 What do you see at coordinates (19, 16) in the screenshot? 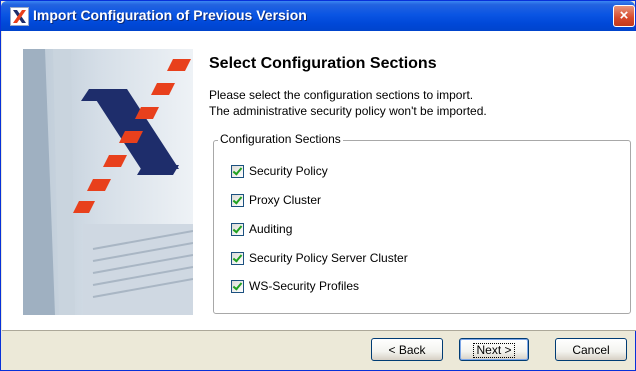
I see `app-logo-icon` at bounding box center [19, 16].